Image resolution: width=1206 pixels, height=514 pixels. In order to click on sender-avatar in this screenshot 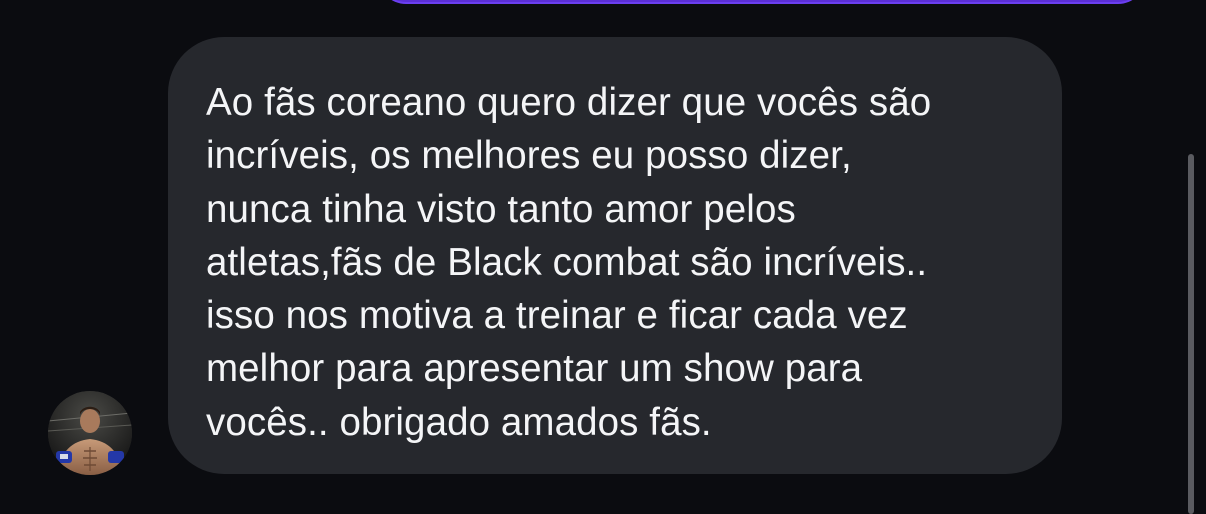, I will do `click(90, 433)`.